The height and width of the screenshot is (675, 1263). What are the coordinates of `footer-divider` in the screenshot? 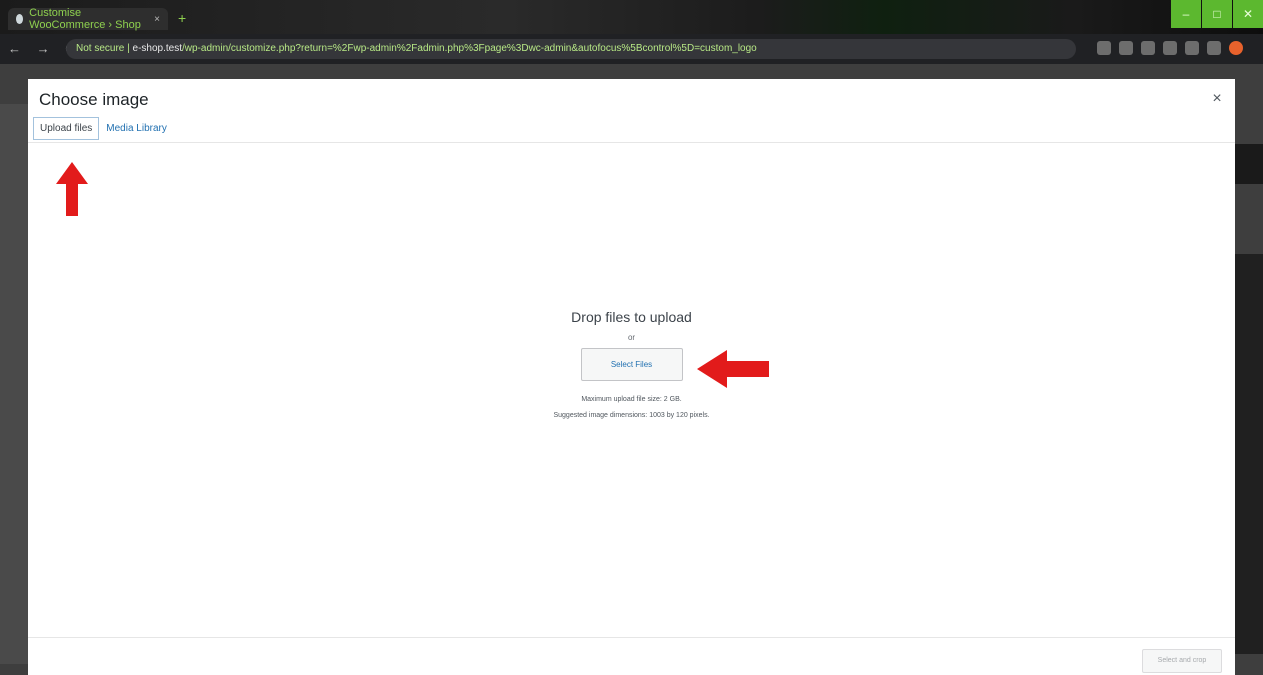 It's located at (631, 637).